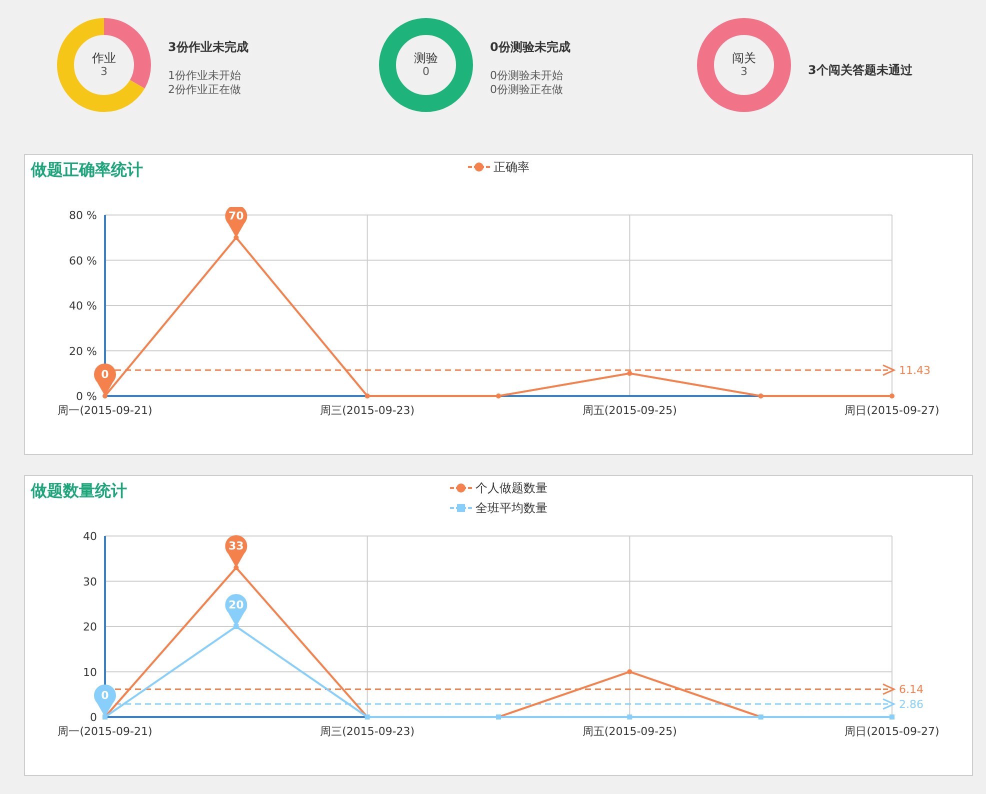 The height and width of the screenshot is (794, 986). I want to click on summary-headline: 3个闯关答题未通过, so click(860, 70).